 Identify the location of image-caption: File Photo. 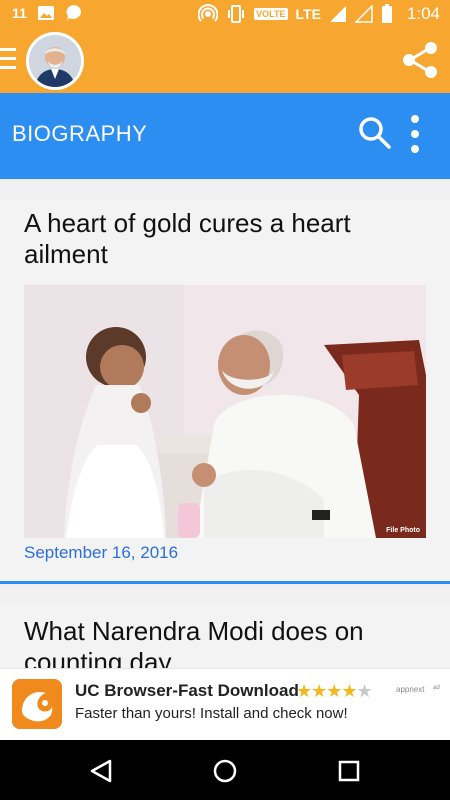
(403, 530).